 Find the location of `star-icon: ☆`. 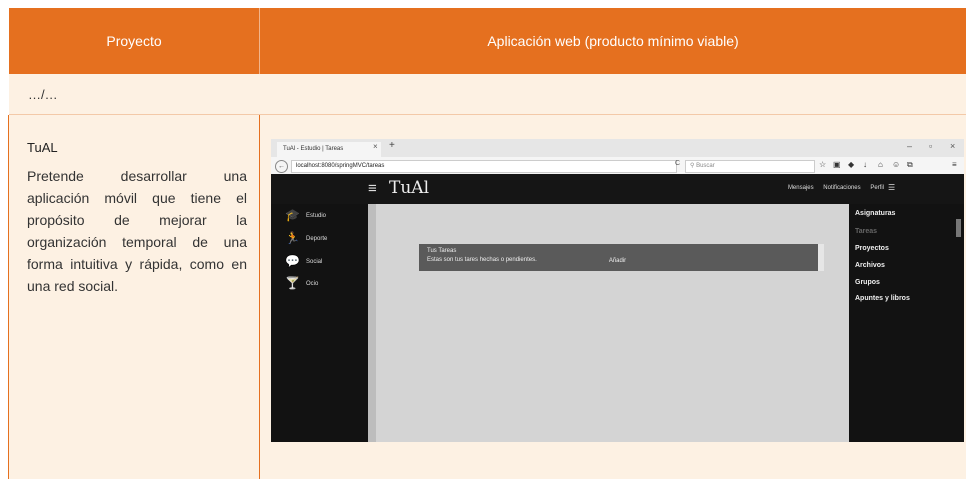

star-icon: ☆ is located at coordinates (822, 164).